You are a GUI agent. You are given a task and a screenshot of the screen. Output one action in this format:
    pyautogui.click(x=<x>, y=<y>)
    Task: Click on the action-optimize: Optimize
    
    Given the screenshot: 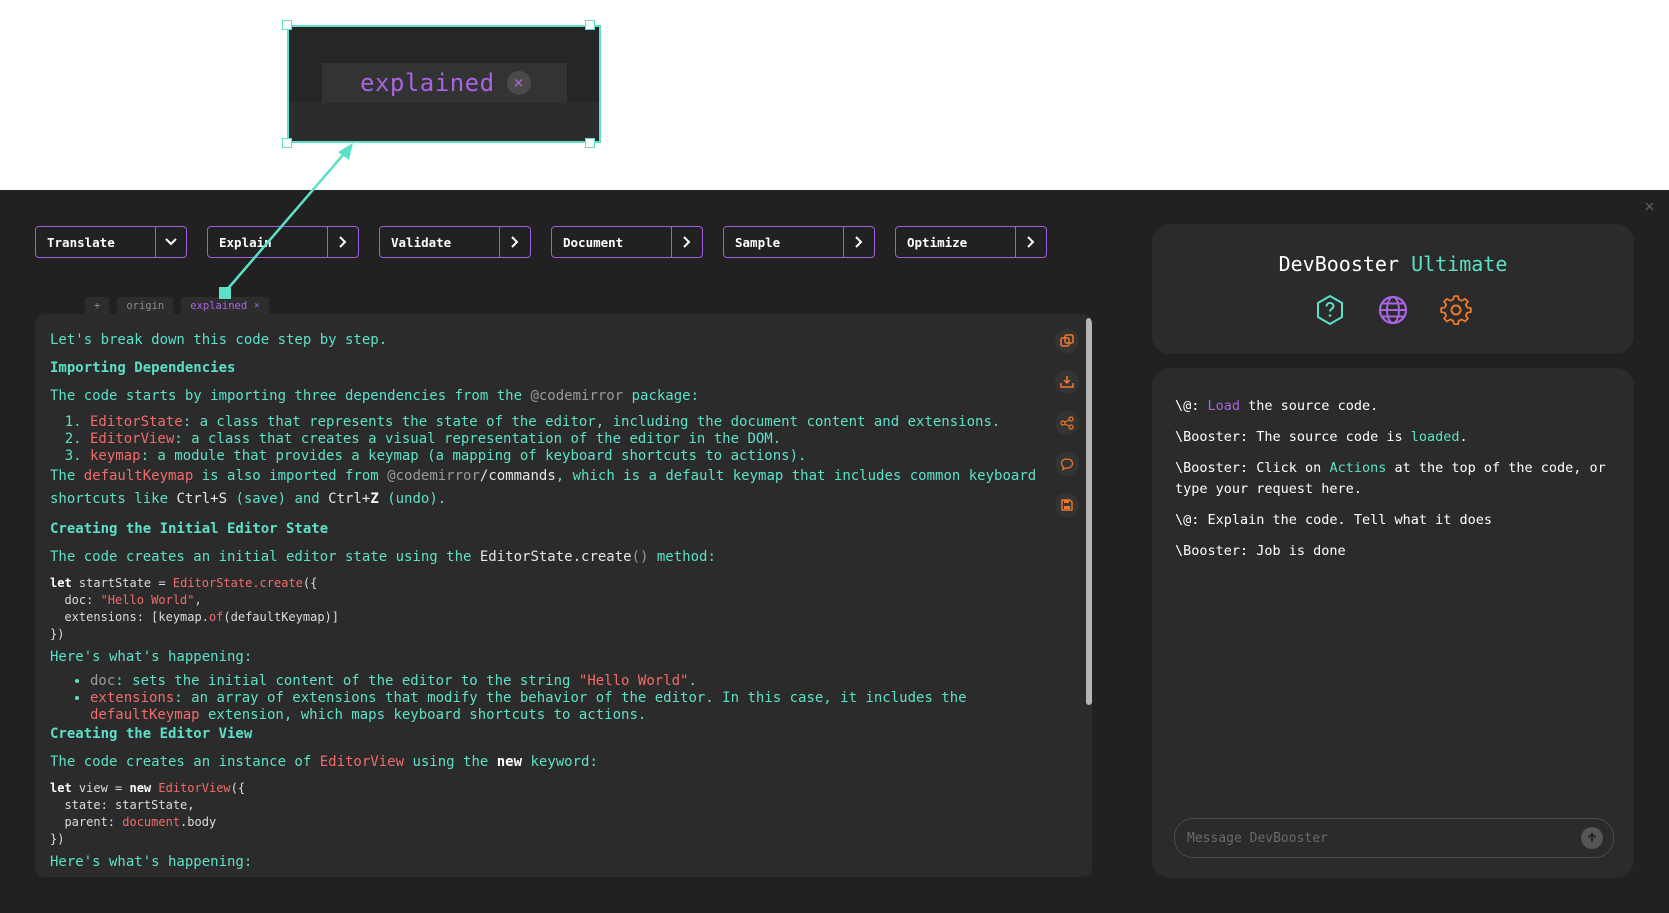 What is the action you would take?
    pyautogui.click(x=971, y=242)
    